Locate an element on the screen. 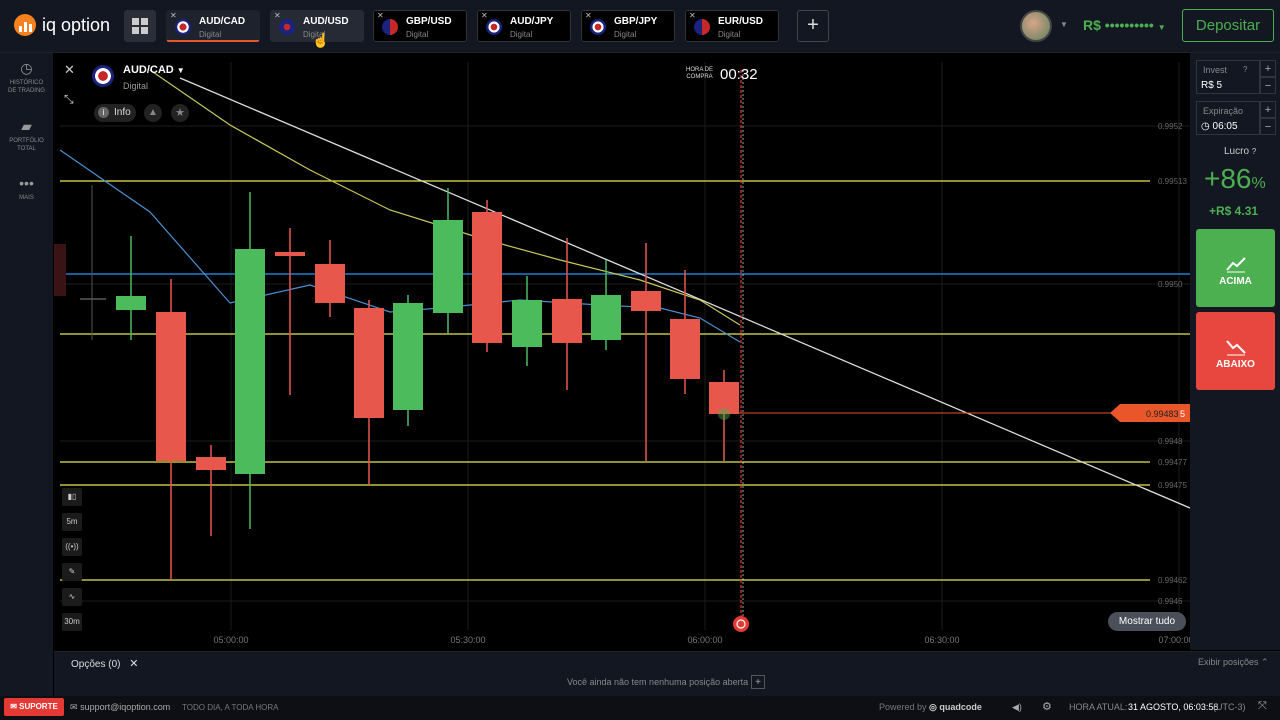  clock-icon: ◷ is located at coordinates (26, 68).